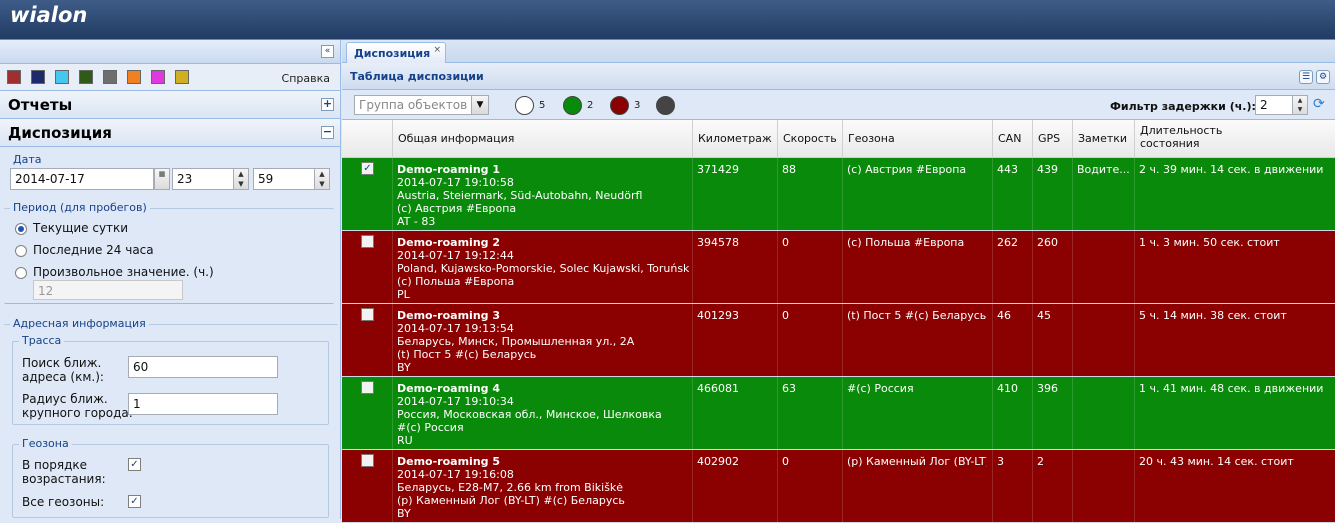  What do you see at coordinates (60, 133) in the screenshot?
I see `disposition-title: Диспозиция` at bounding box center [60, 133].